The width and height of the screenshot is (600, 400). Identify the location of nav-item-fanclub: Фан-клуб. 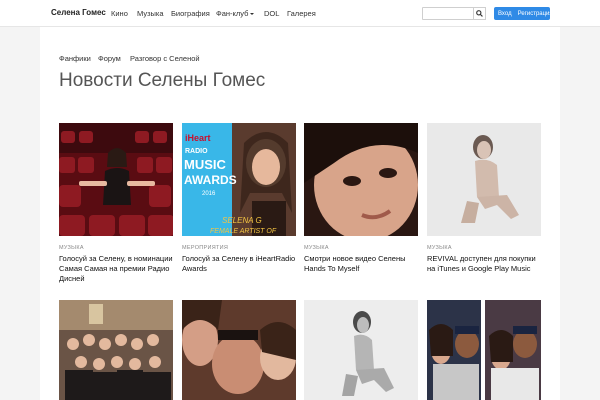
(235, 13).